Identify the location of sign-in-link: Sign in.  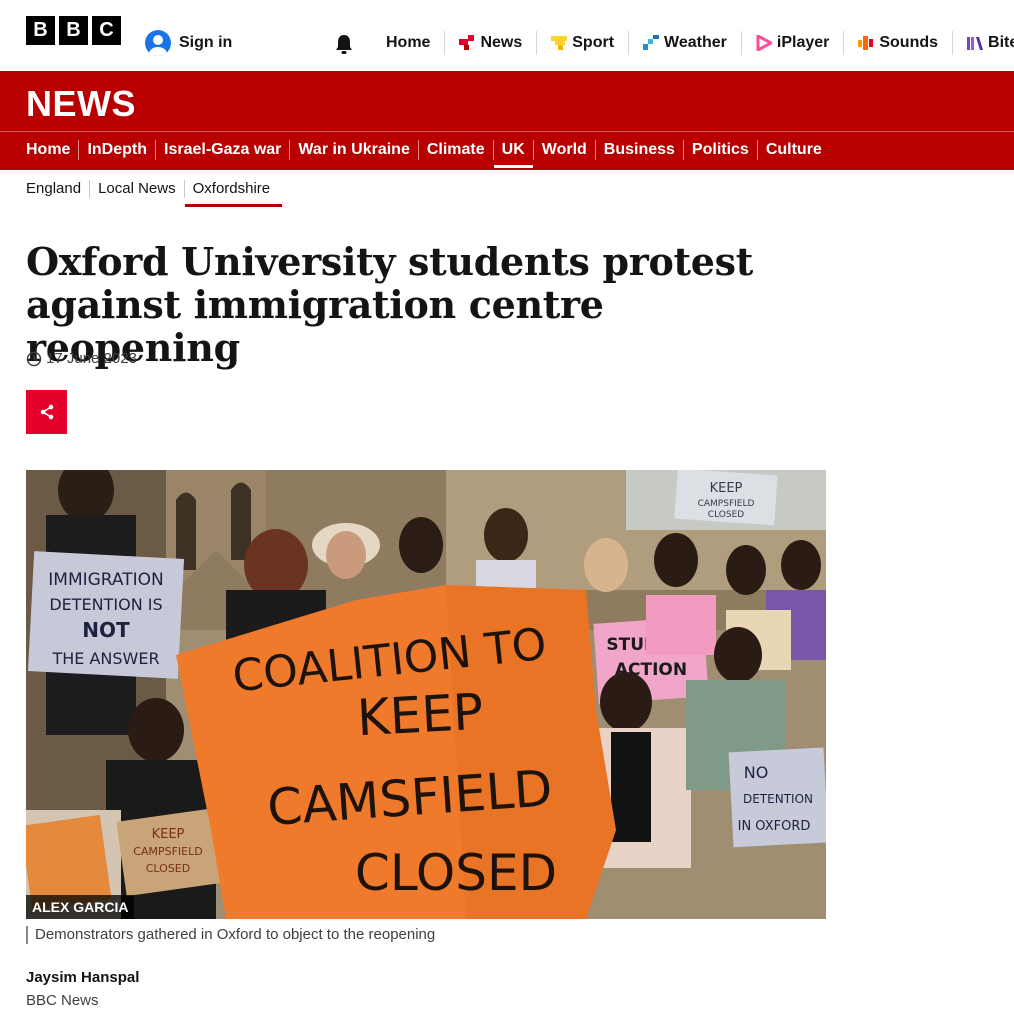
(188, 43).